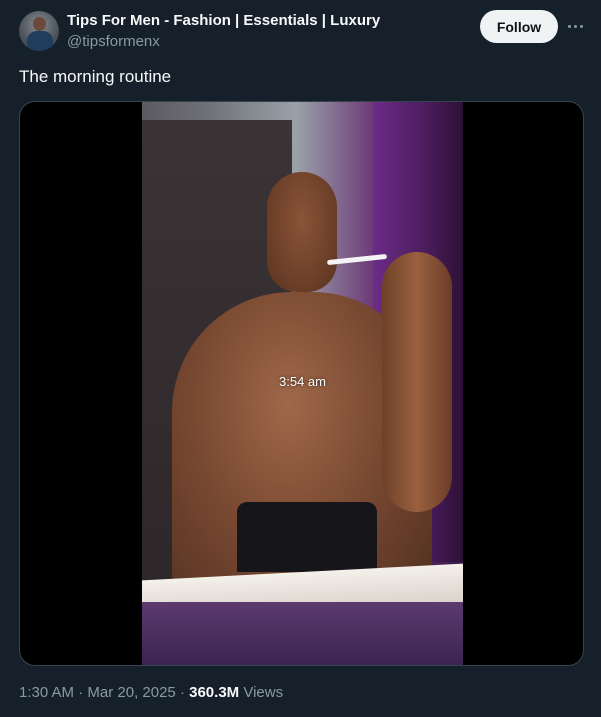 This screenshot has height=717, width=601. What do you see at coordinates (302, 232) in the screenshot?
I see `video-person-head` at bounding box center [302, 232].